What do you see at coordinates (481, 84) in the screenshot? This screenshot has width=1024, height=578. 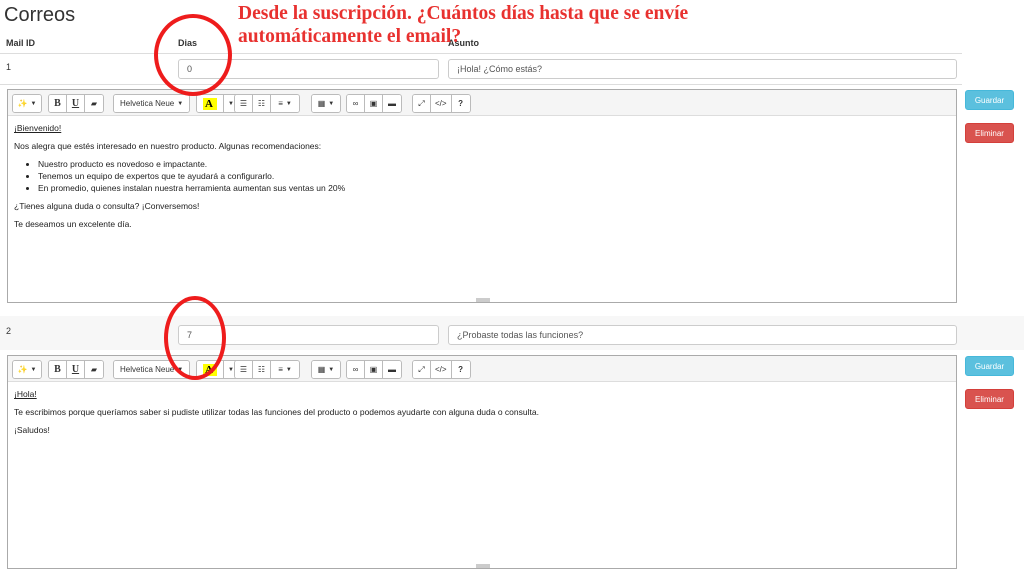 I see `row-divider` at bounding box center [481, 84].